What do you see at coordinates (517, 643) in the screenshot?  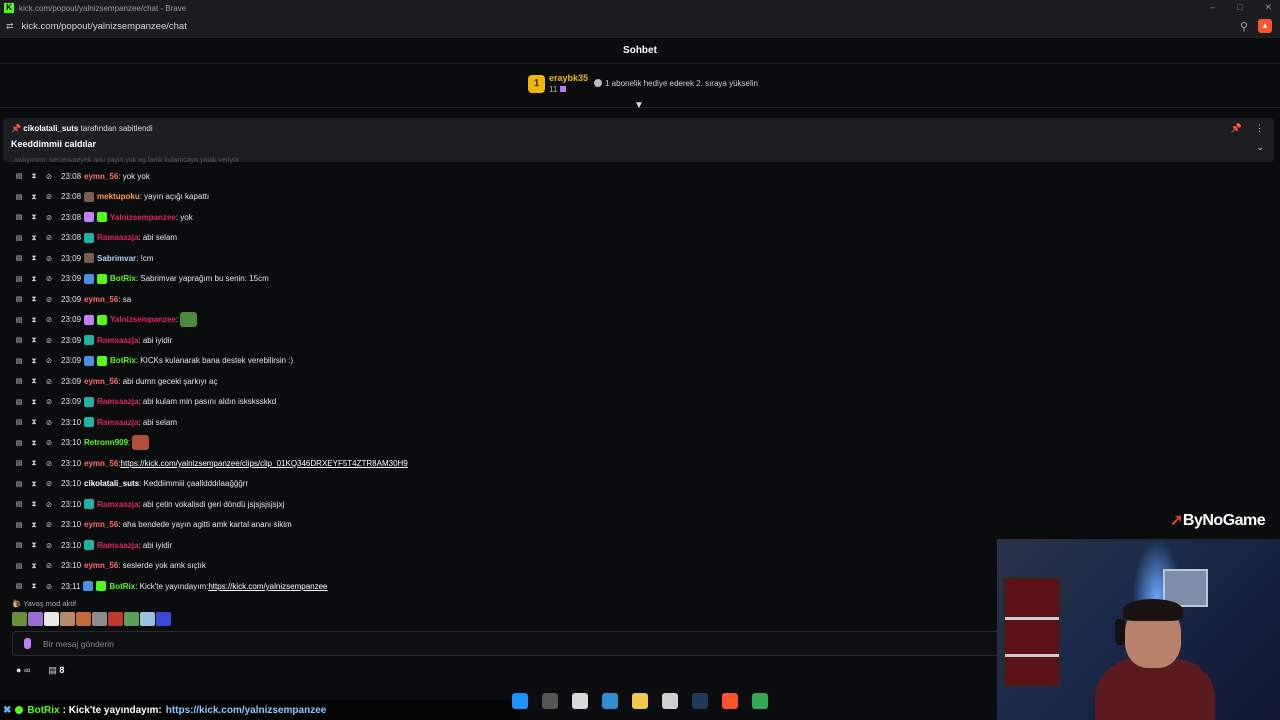 I see `message-input: Bir mesaj gönderin` at bounding box center [517, 643].